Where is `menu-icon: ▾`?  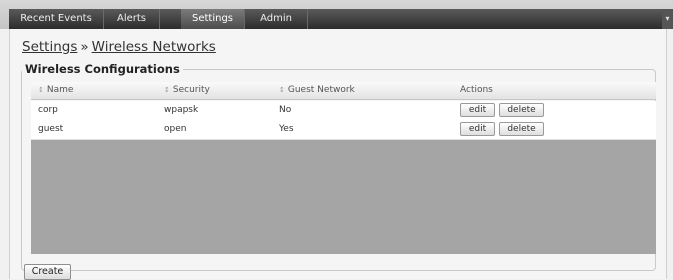 menu-icon: ▾ is located at coordinates (667, 19).